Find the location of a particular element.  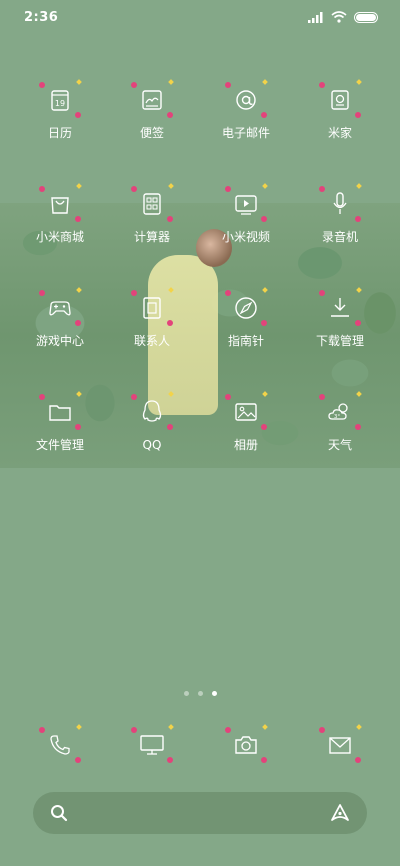

compass-icon is located at coordinates (246, 308).